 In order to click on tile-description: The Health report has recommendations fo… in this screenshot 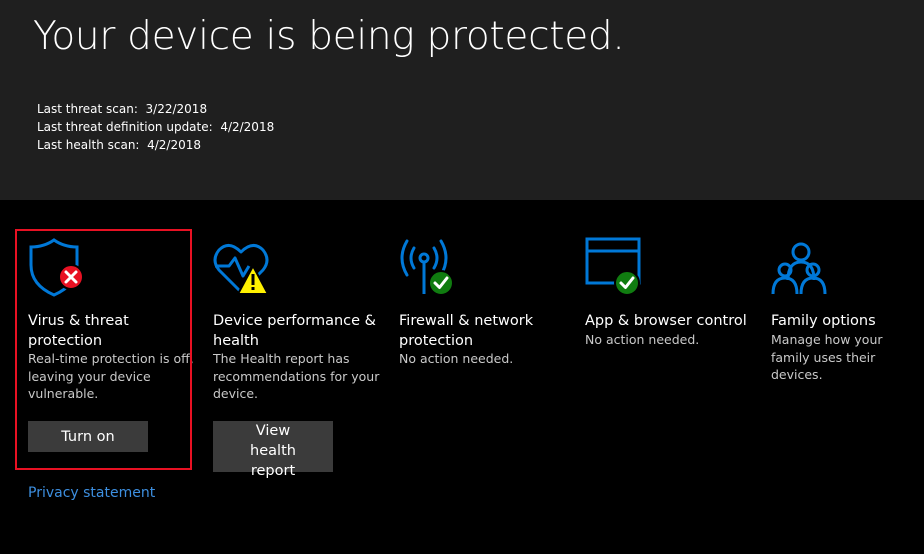, I will do `click(296, 376)`.